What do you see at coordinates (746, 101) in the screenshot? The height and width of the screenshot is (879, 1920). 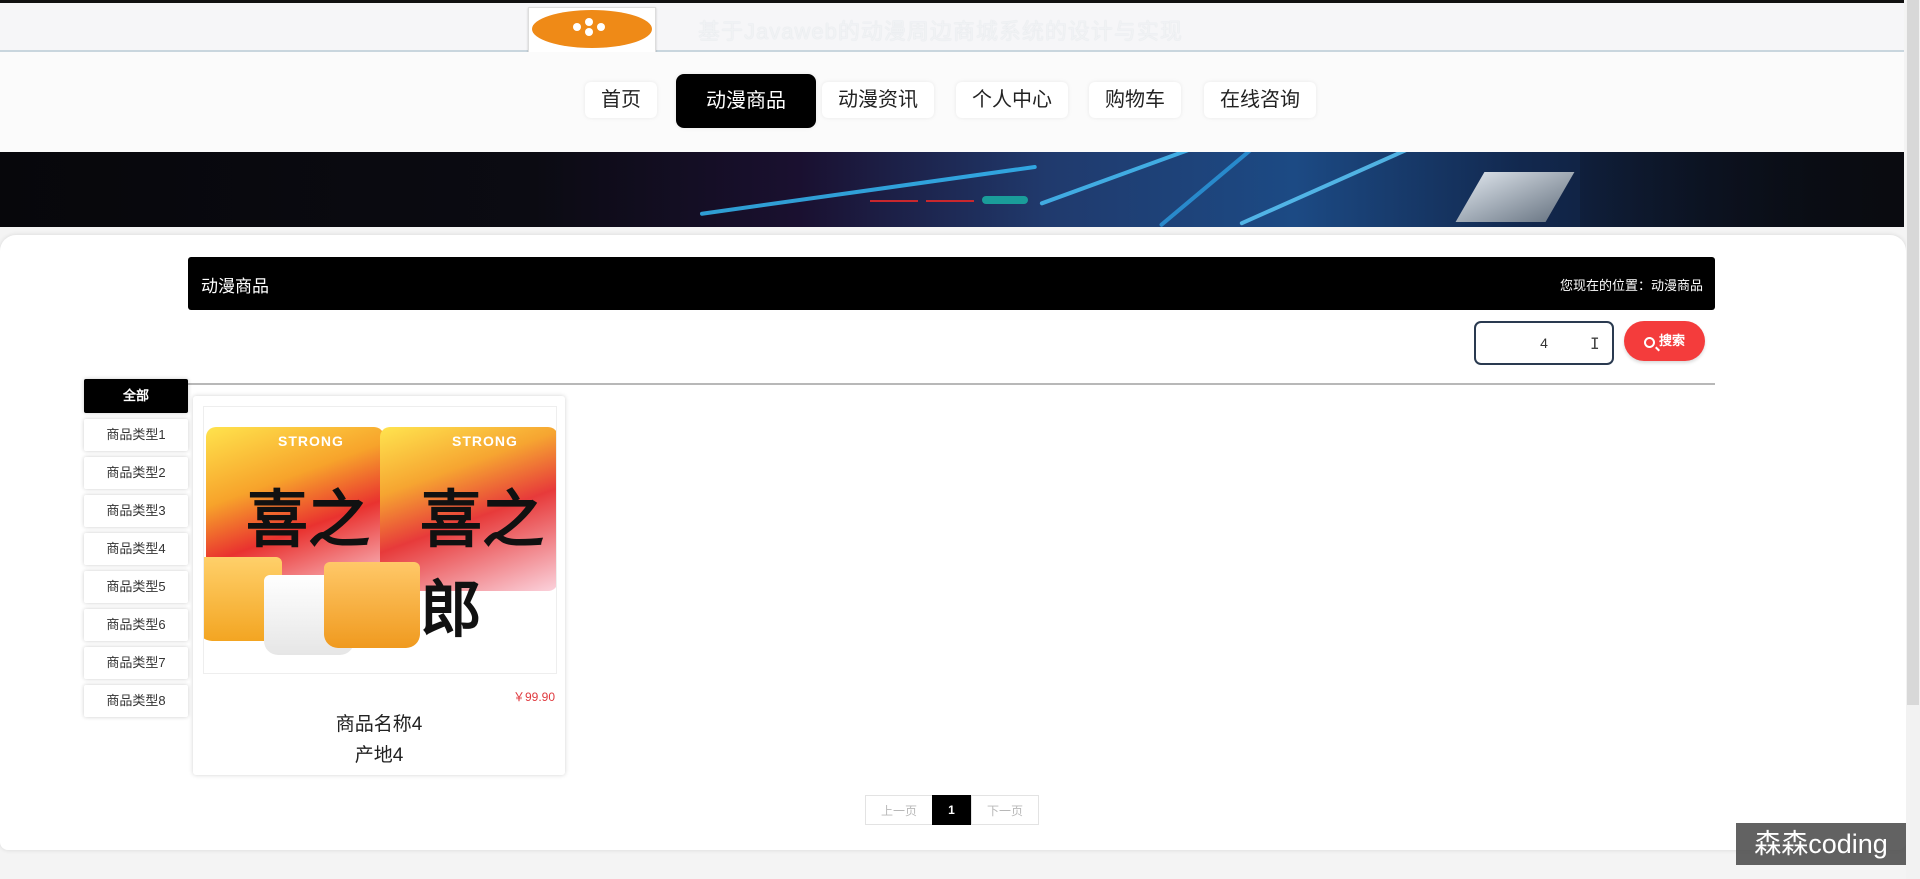 I see `nav-item-anime-goods: 动漫商品` at bounding box center [746, 101].